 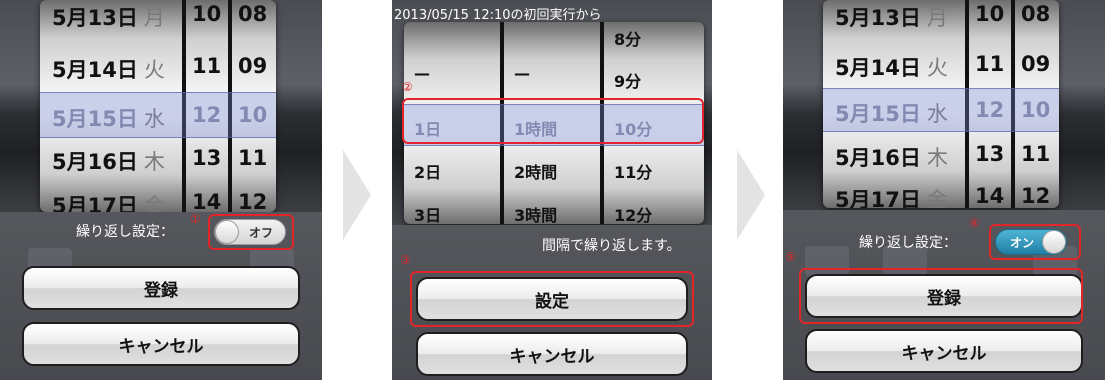 What do you see at coordinates (790, 257) in the screenshot?
I see `step-marker-5: ⑤` at bounding box center [790, 257].